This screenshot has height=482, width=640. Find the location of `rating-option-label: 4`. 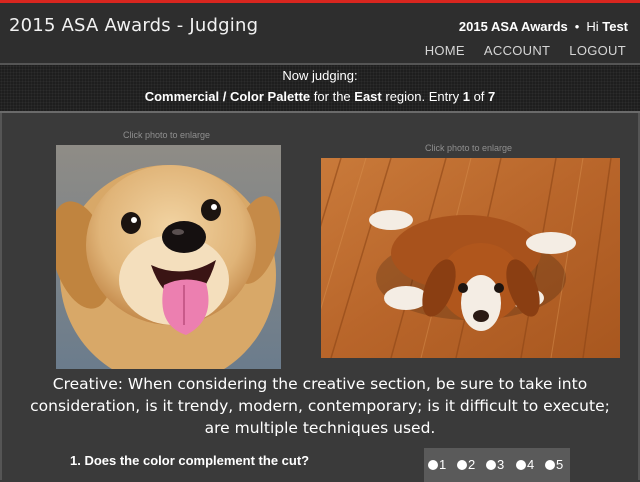

rating-option-label: 4 is located at coordinates (531, 464).